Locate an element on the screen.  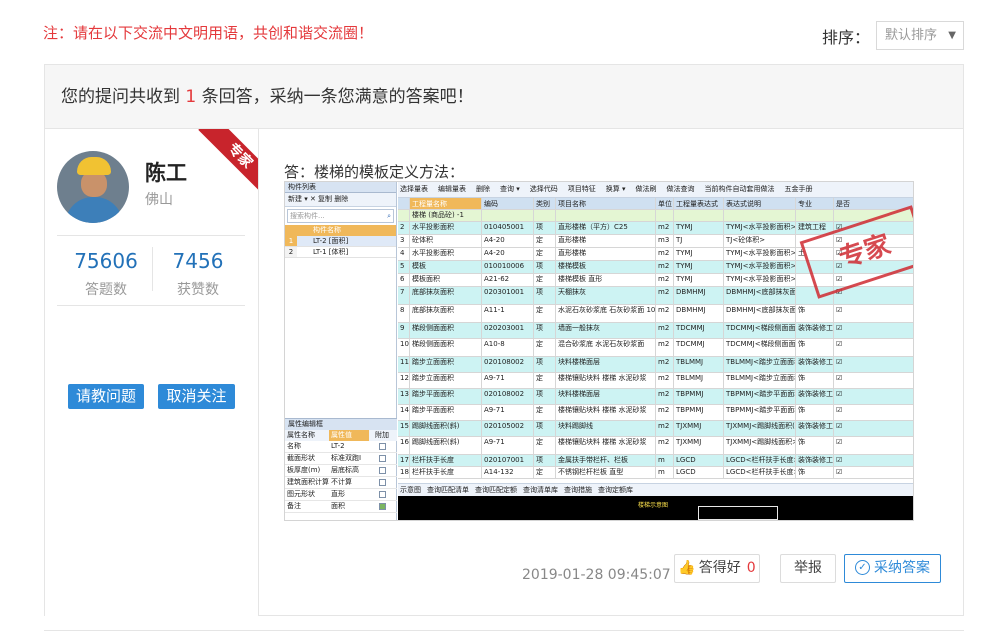
table-cell: TJ is located at coordinates (699, 241).